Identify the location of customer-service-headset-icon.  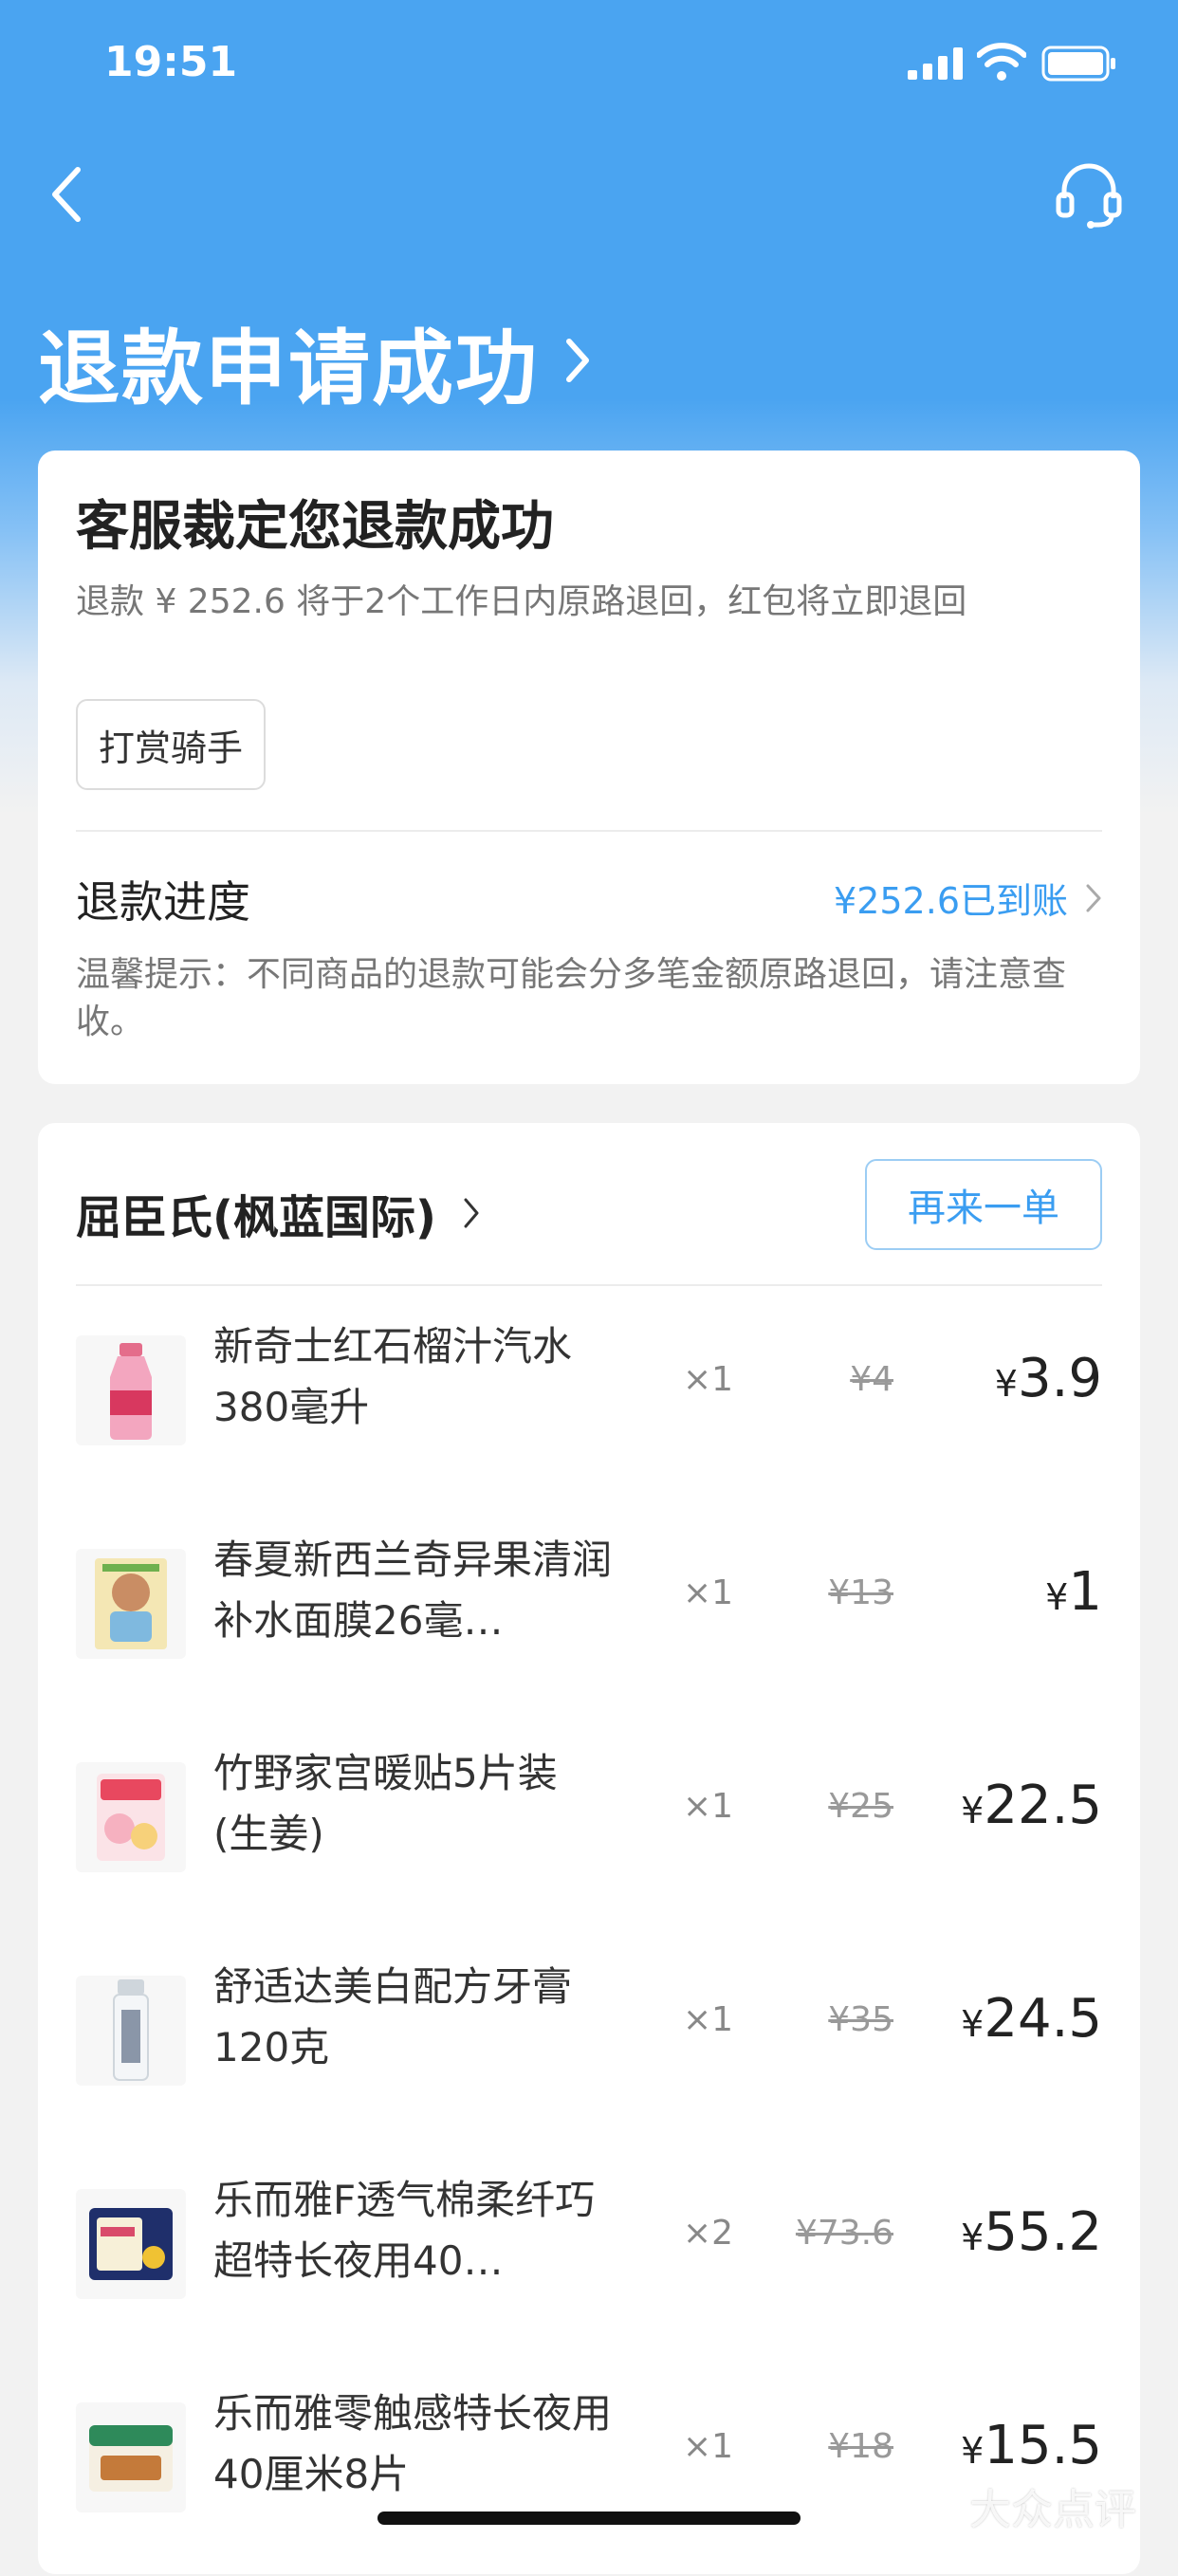
(1089, 194).